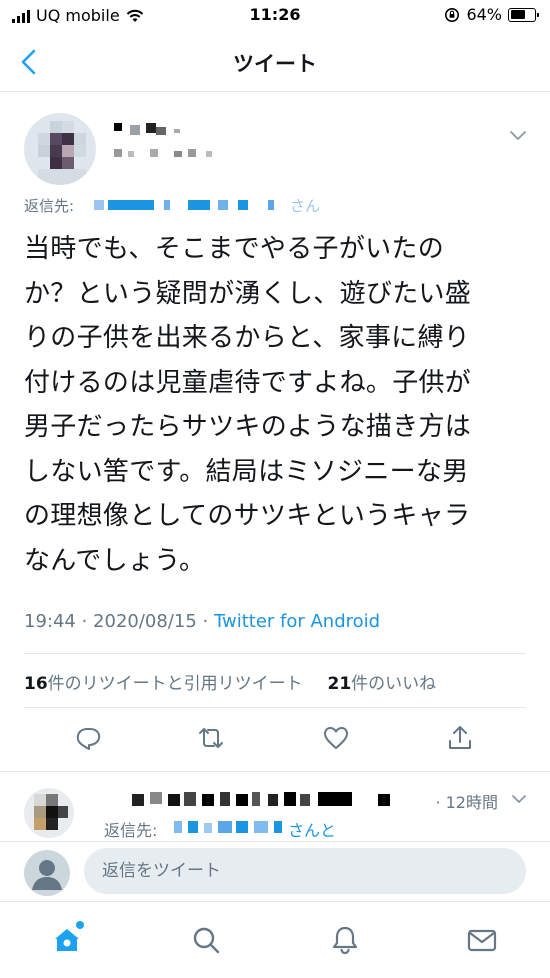  I want to click on reply-preview-suffix: さんと, so click(312, 830).